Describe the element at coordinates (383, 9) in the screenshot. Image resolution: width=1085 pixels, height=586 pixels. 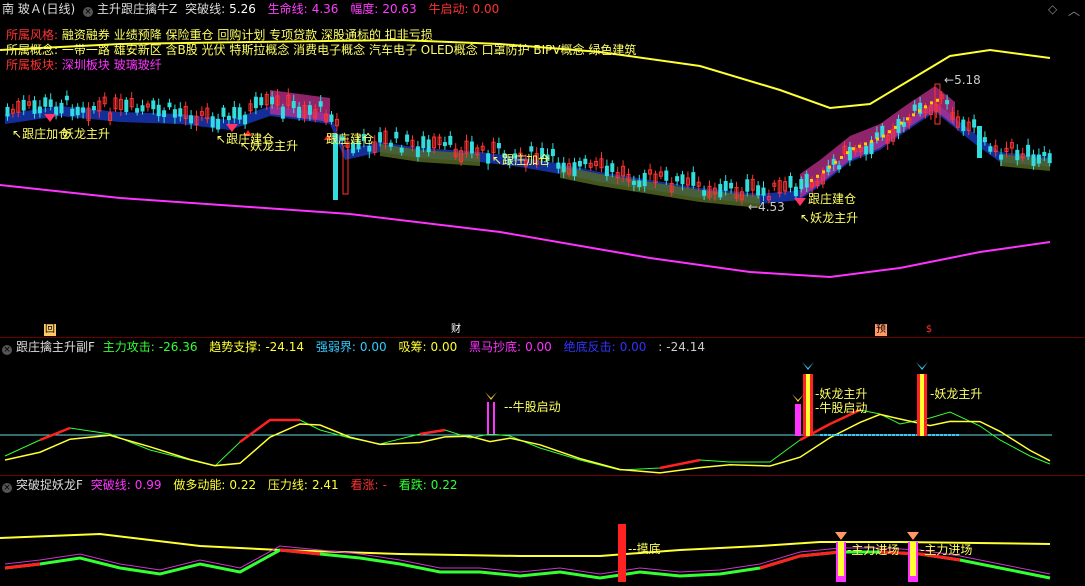
I see `main-val-2: 幅度: 20.63` at that location.